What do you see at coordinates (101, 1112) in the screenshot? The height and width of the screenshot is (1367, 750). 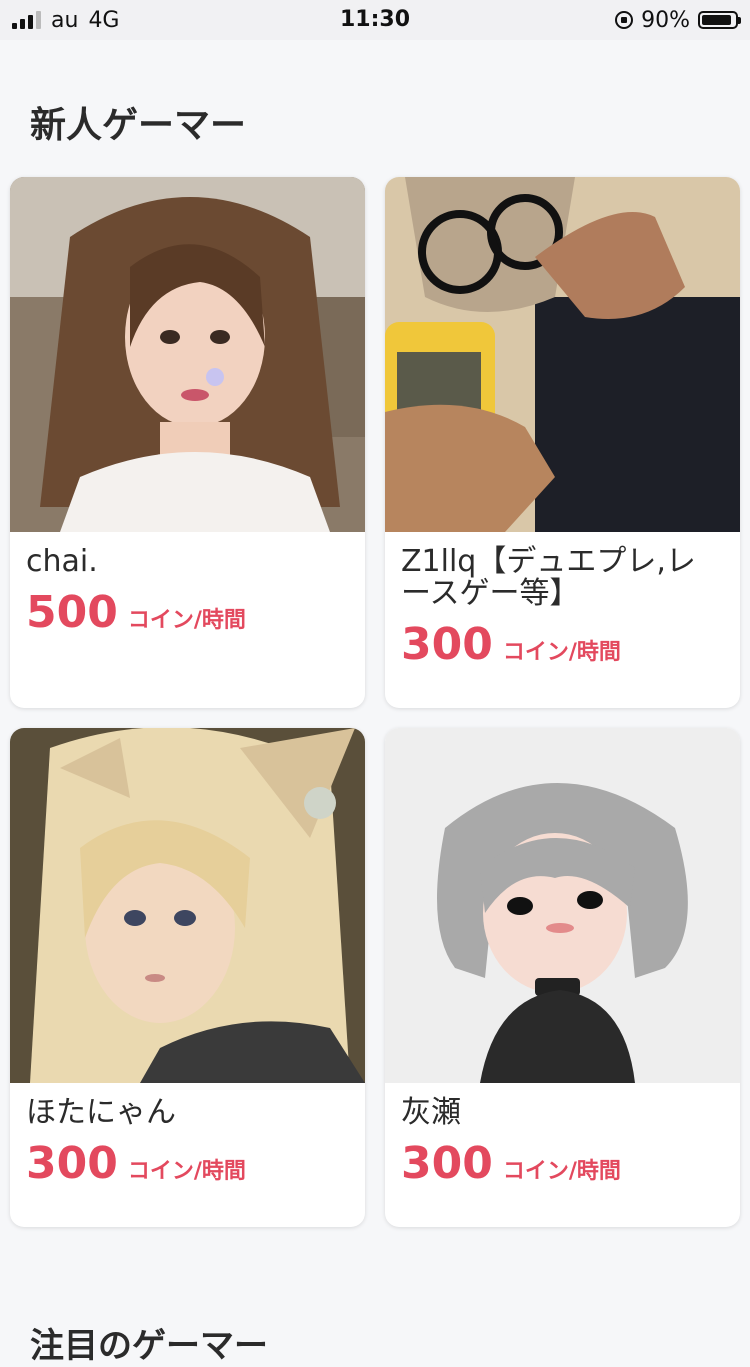 I see `gamer-name: ほたにゃん` at bounding box center [101, 1112].